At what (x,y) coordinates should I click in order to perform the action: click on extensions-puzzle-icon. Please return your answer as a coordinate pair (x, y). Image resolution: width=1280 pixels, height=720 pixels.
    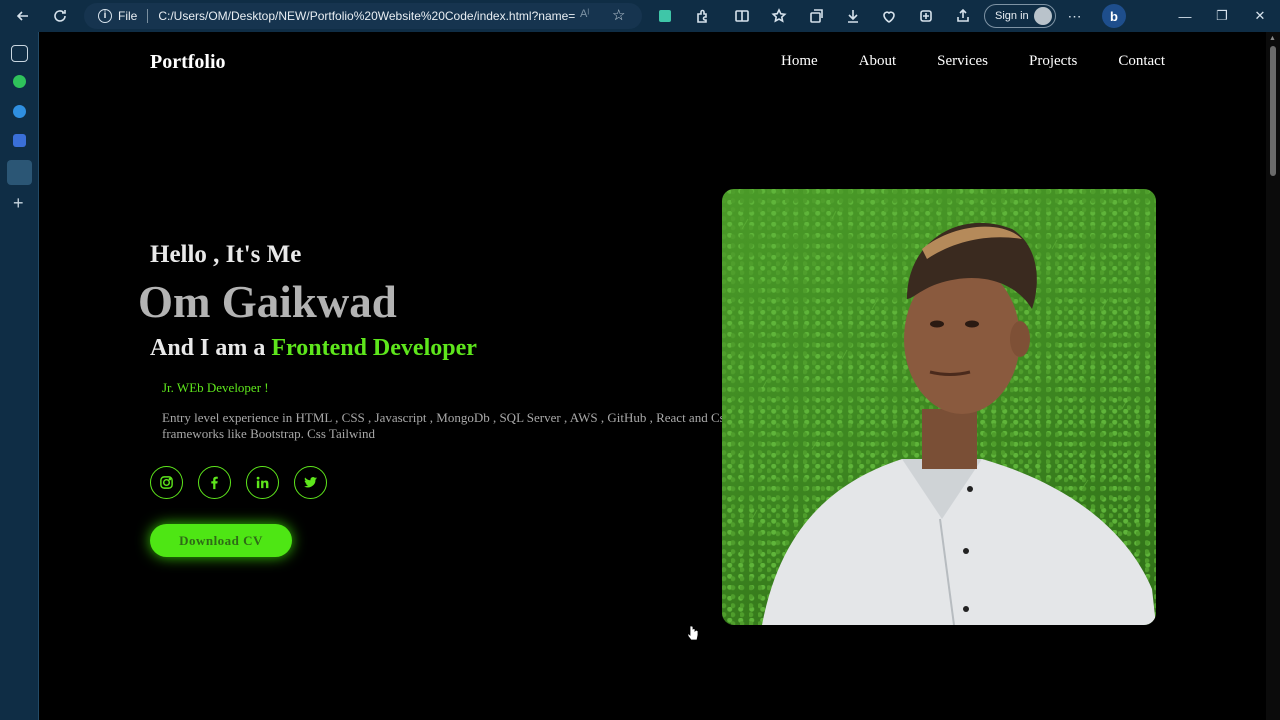
    Looking at the image, I should click on (702, 16).